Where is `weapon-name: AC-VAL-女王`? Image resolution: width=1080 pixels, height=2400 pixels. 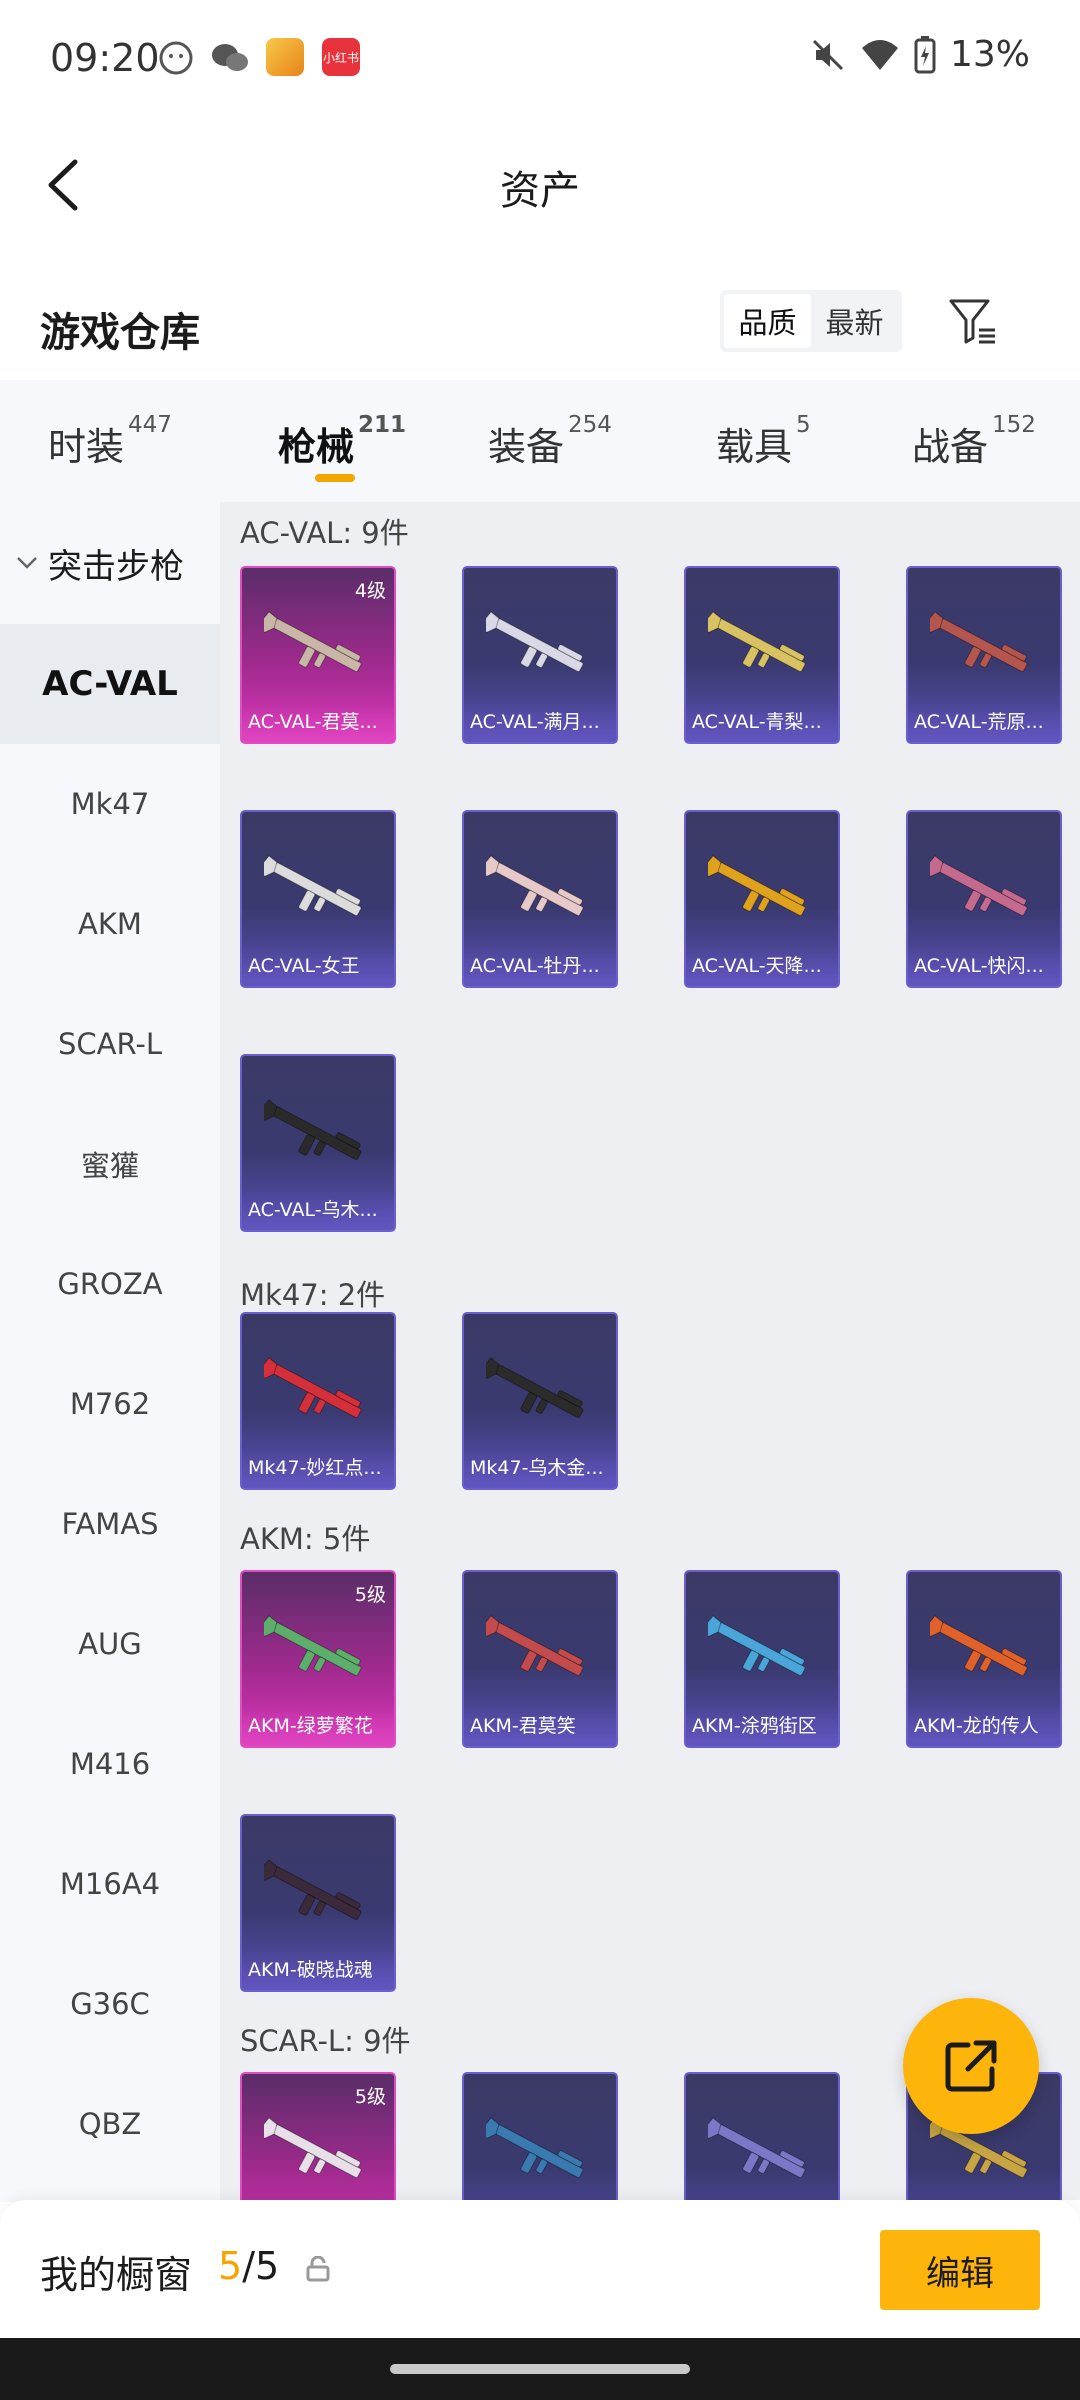 weapon-name: AC-VAL-女王 is located at coordinates (318, 966).